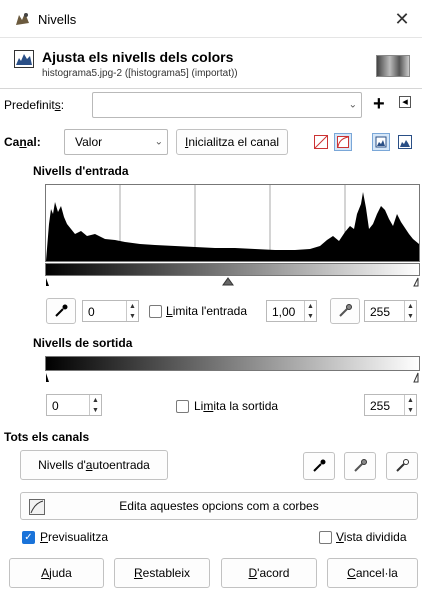  I want to click on pick-black-button, so click(319, 466).